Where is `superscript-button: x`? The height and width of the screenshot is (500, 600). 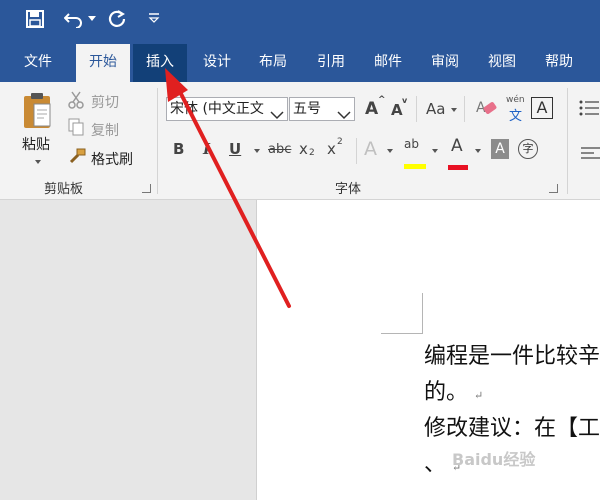
superscript-button: x is located at coordinates (331, 149).